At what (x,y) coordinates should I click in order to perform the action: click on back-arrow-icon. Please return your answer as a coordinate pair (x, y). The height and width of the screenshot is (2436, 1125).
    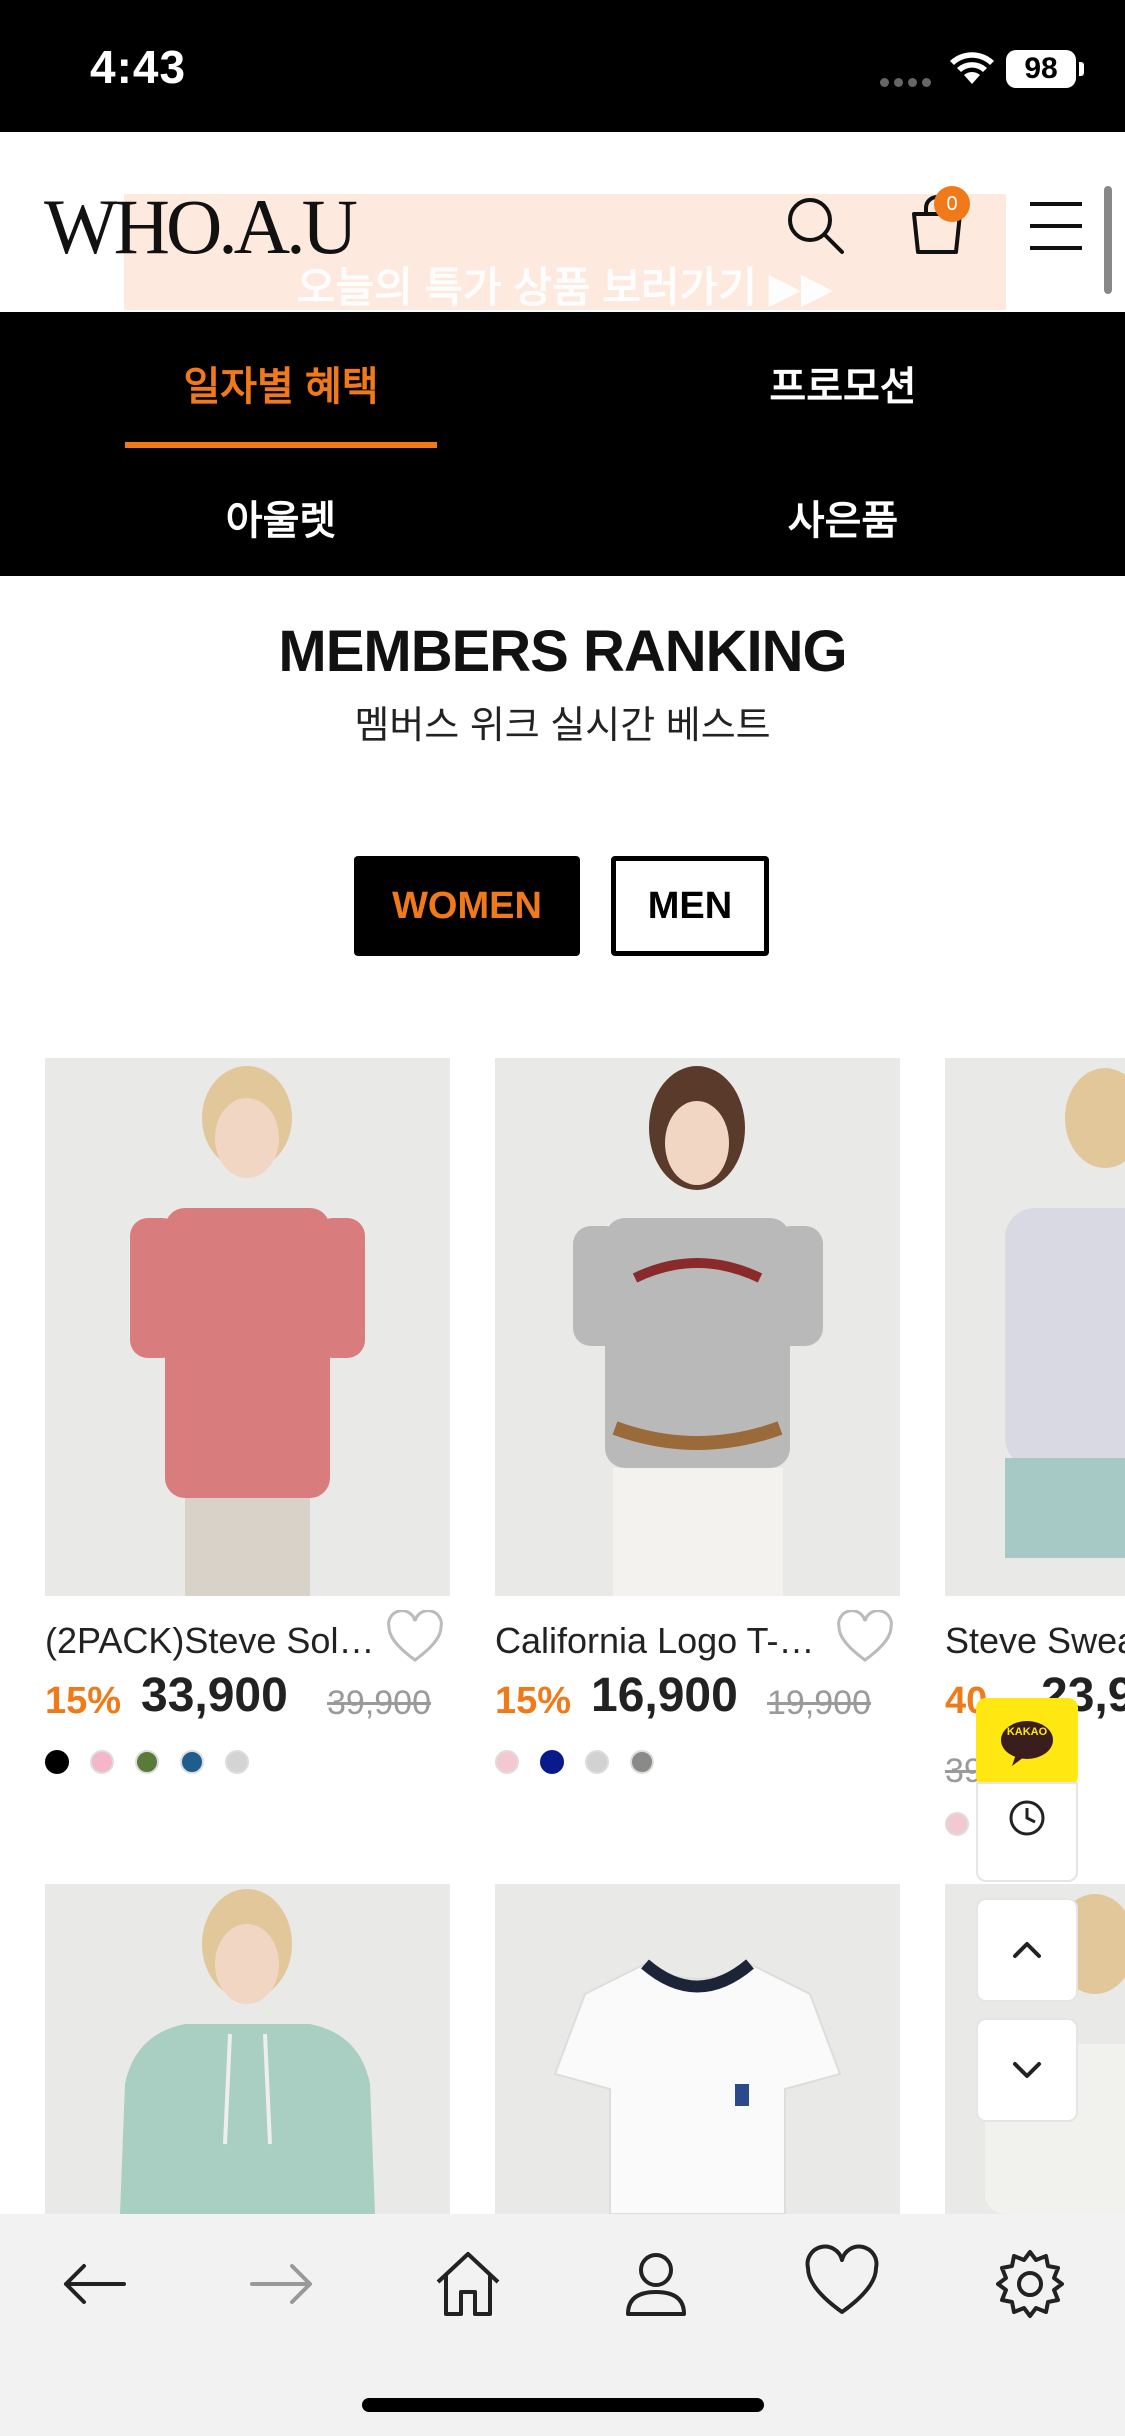
    Looking at the image, I should click on (94, 2284).